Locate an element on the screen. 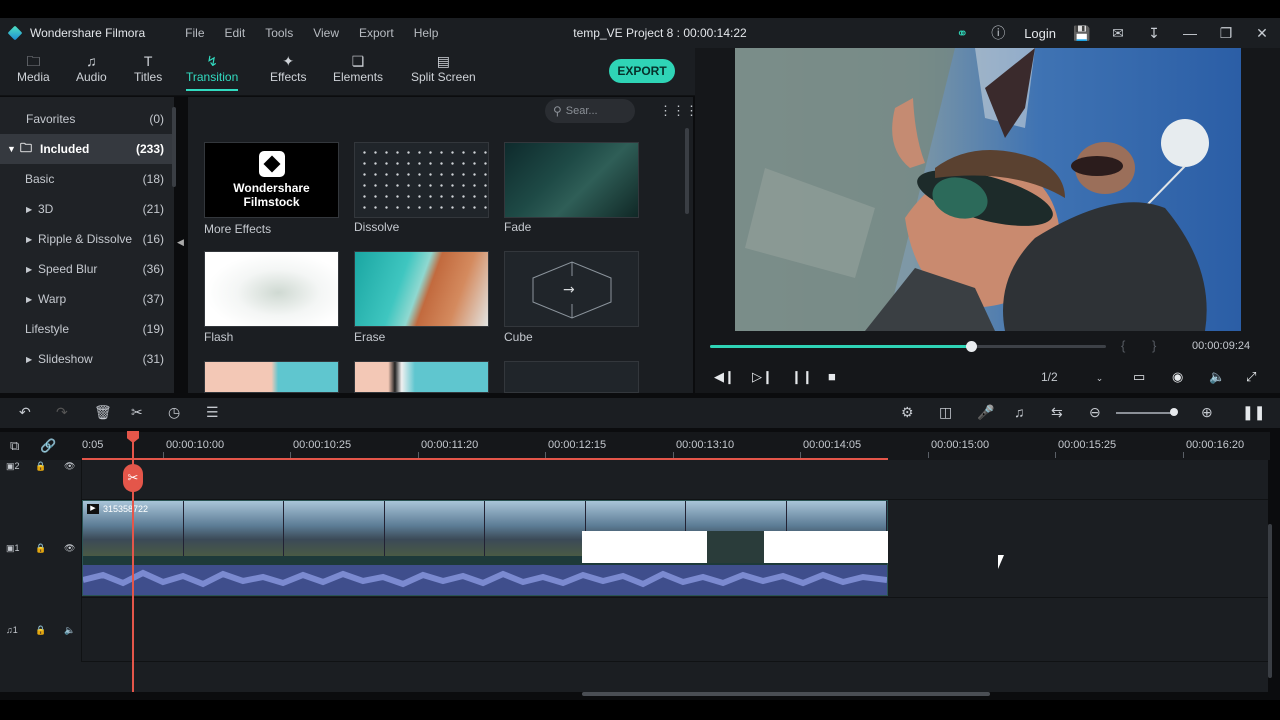 Image resolution: width=1280 pixels, height=720 pixels. clip-frame is located at coordinates (434, 528).